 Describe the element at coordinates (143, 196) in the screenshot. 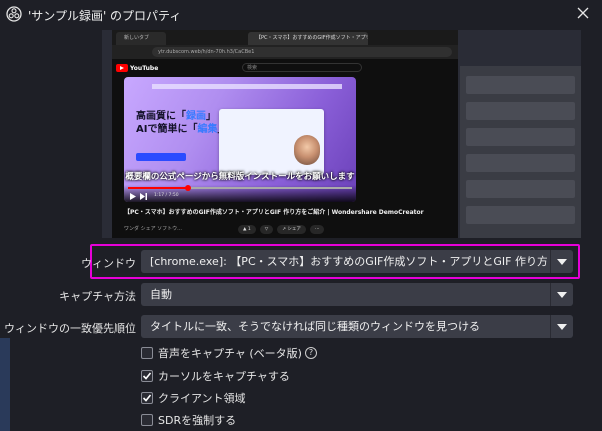

I see `next-icon` at that location.